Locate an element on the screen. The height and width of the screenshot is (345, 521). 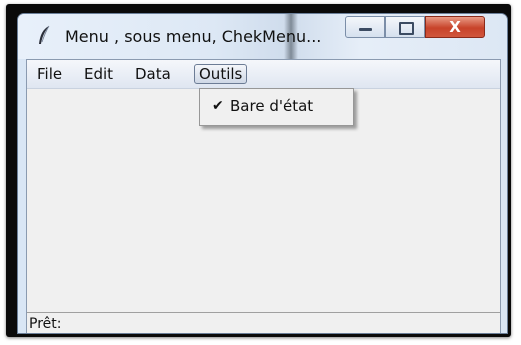
menu-file: File is located at coordinates (49, 74).